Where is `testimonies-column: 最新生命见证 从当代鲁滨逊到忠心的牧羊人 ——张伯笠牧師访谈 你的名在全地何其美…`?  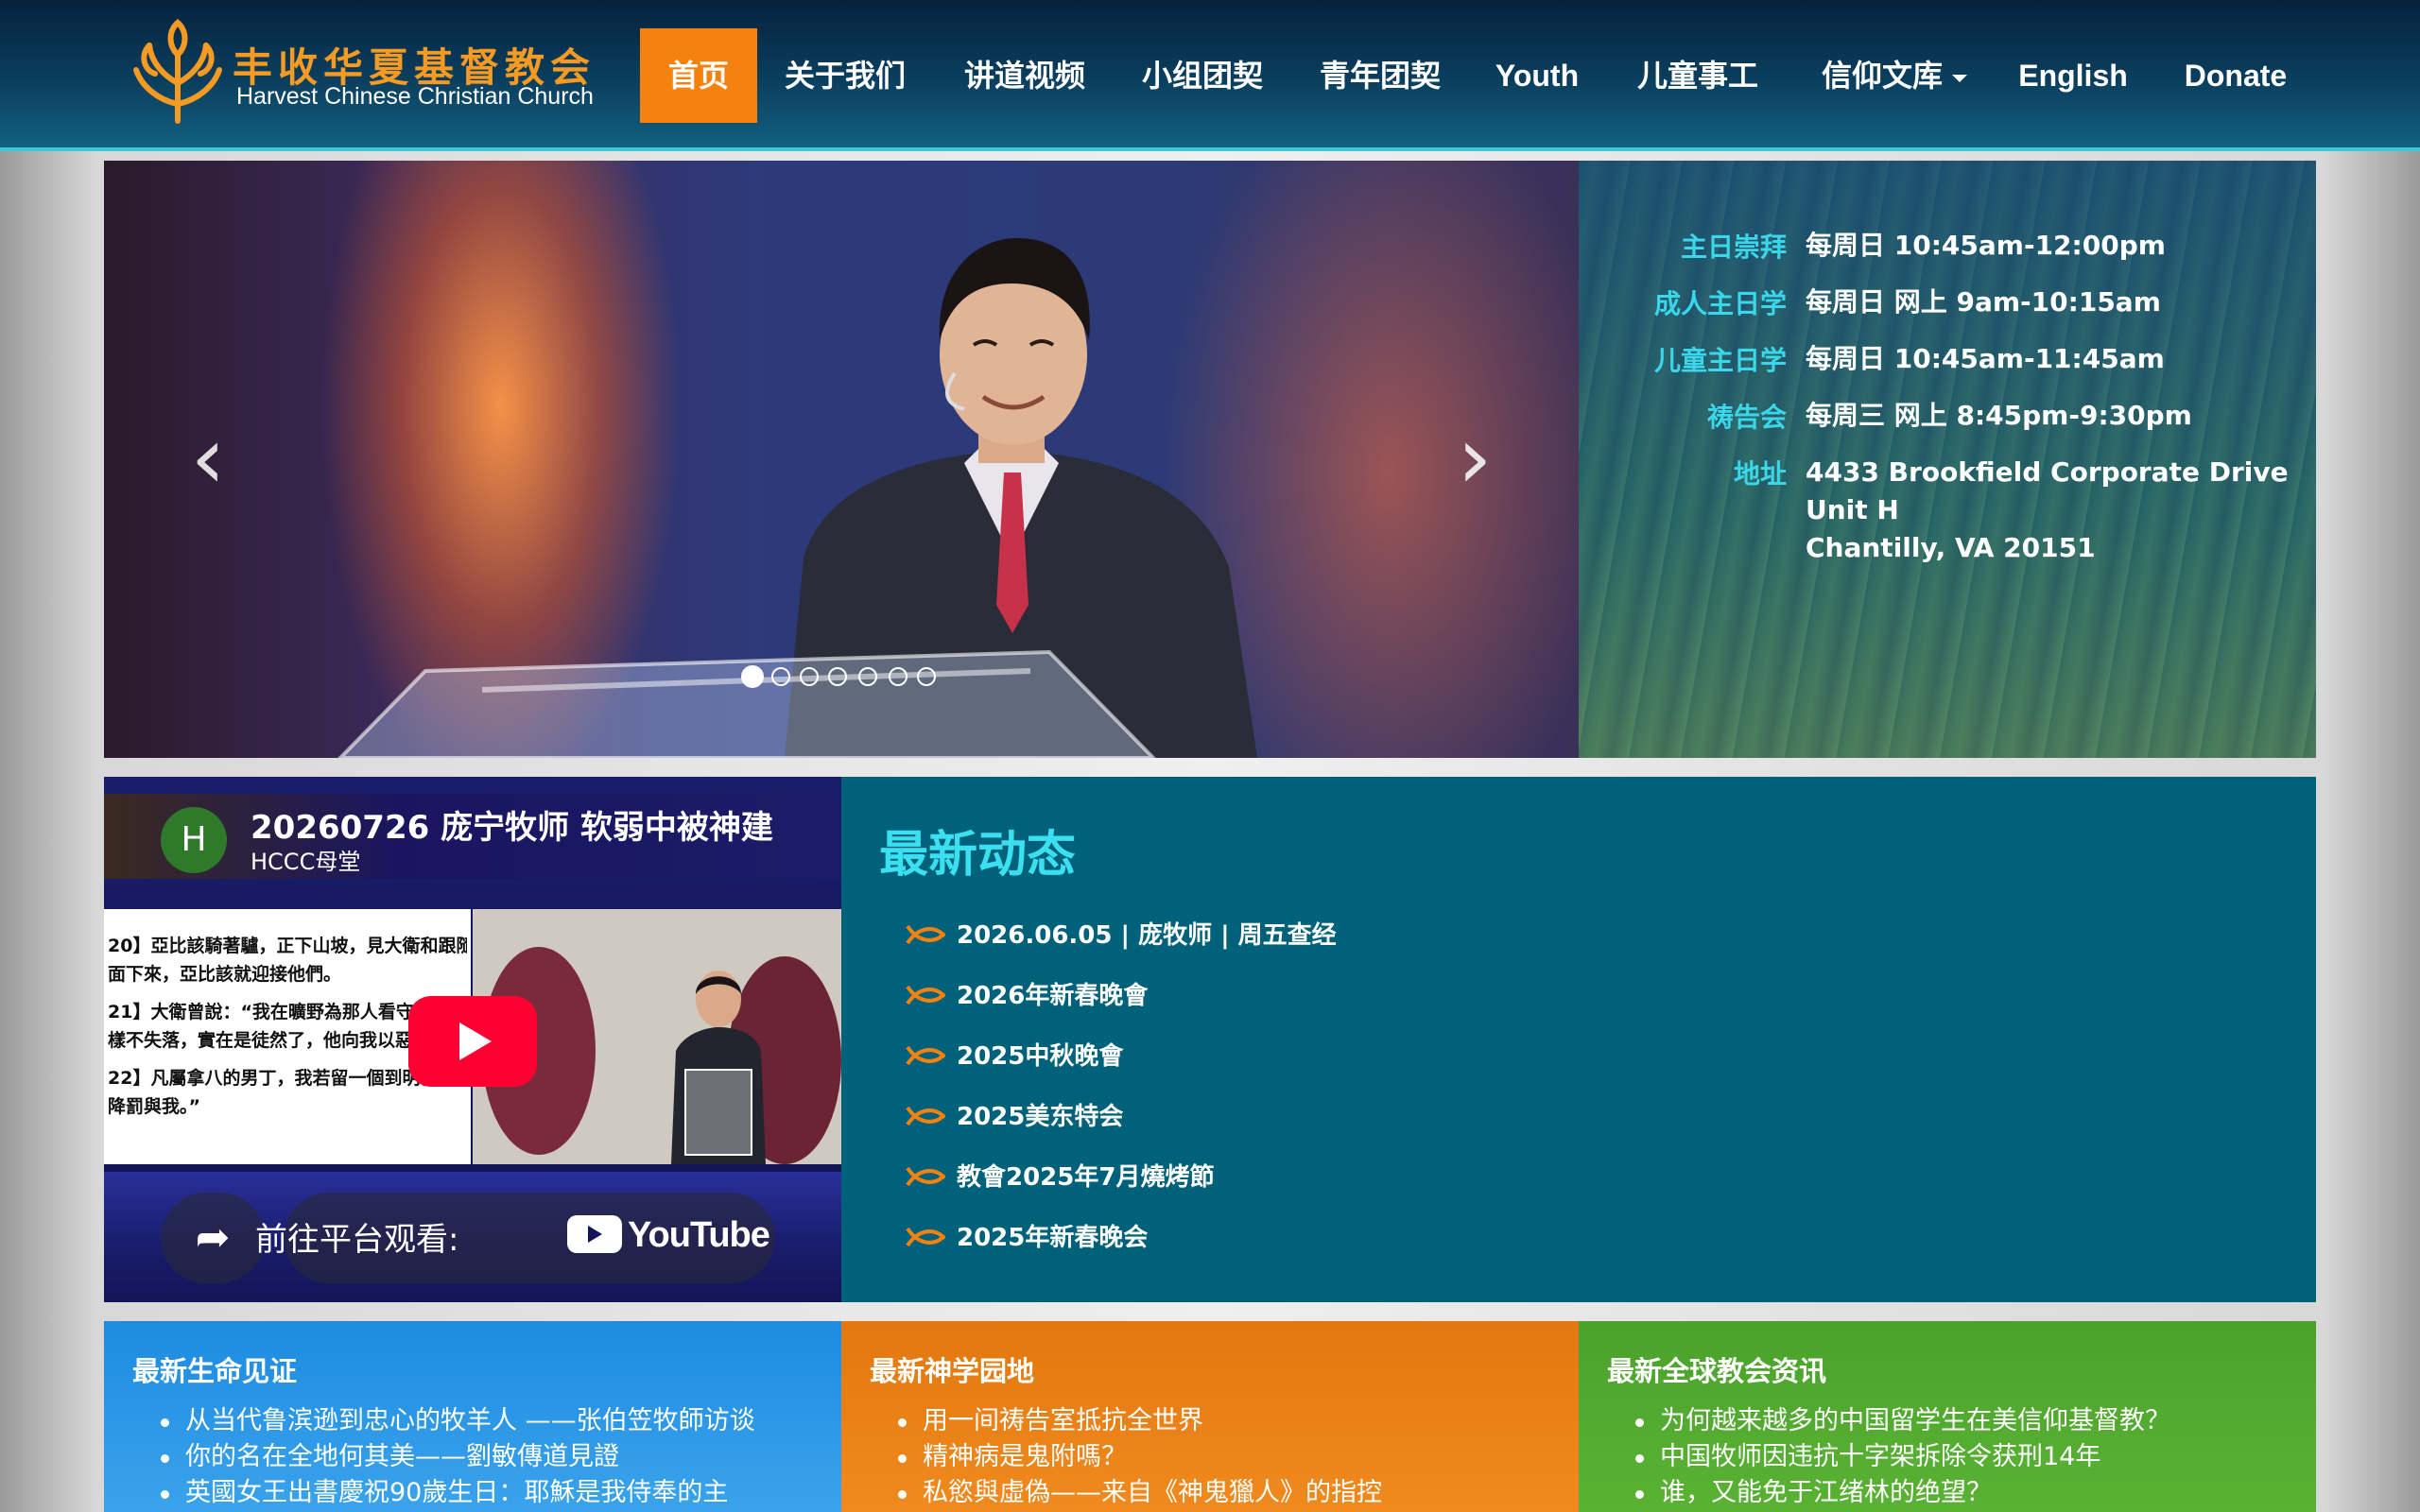 testimonies-column: 最新生命见证 从当代鲁滨逊到忠心的牧羊人 ——张伯笠牧師访谈 你的名在全地何其美… is located at coordinates (472, 1416).